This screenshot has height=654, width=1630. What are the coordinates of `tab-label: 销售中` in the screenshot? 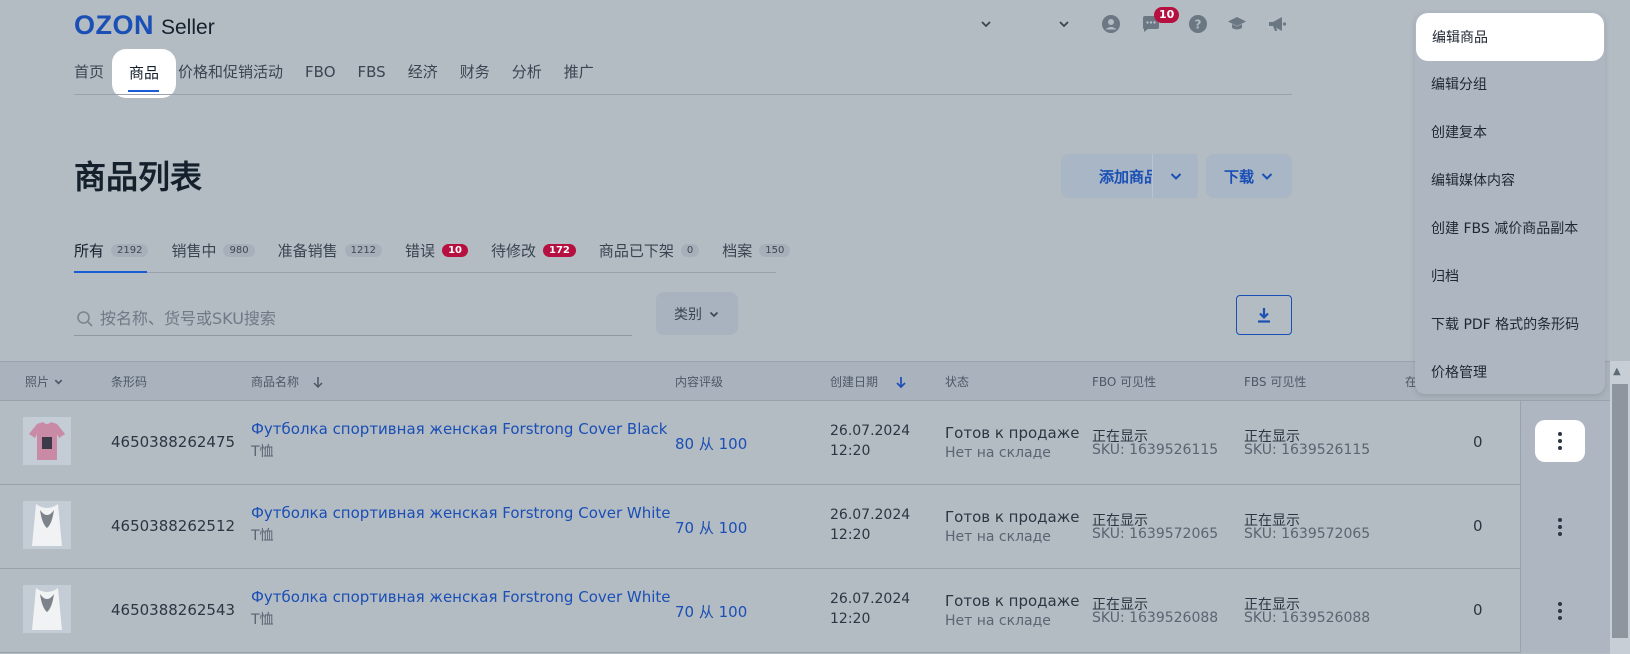 It's located at (194, 251).